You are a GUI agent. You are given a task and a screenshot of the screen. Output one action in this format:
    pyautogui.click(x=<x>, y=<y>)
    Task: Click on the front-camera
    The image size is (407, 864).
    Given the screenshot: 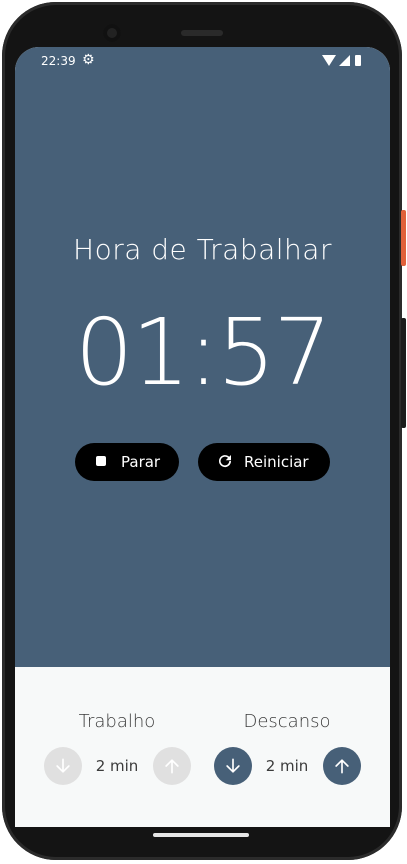 What is the action you would take?
    pyautogui.click(x=112, y=33)
    